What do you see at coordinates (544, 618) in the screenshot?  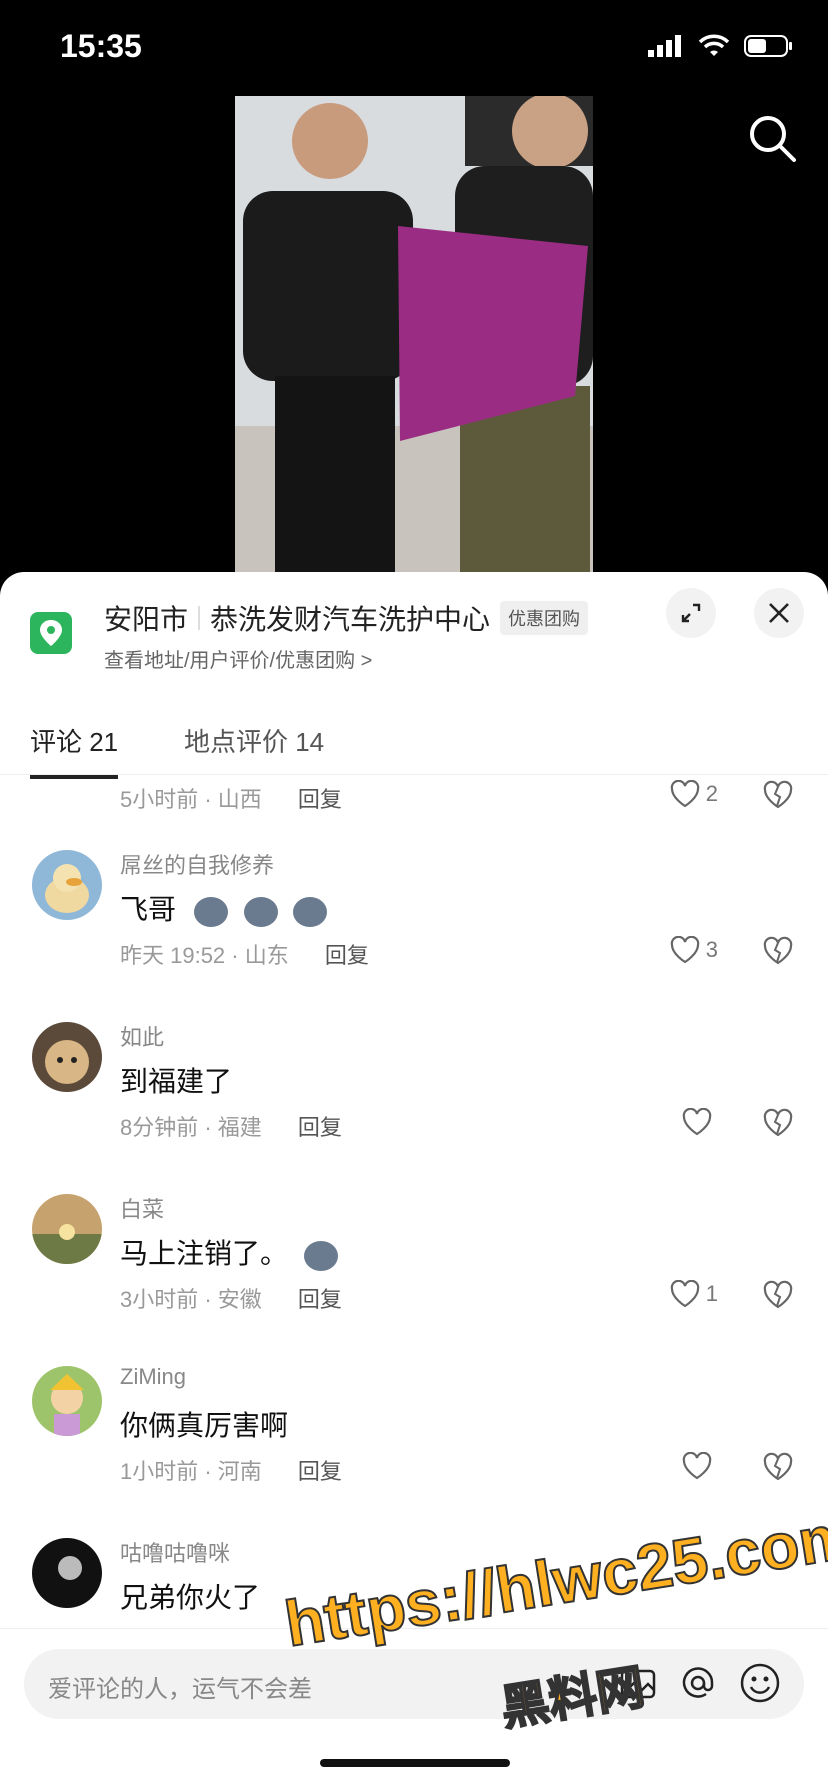 I see `group-buy-tag: 优惠团购` at bounding box center [544, 618].